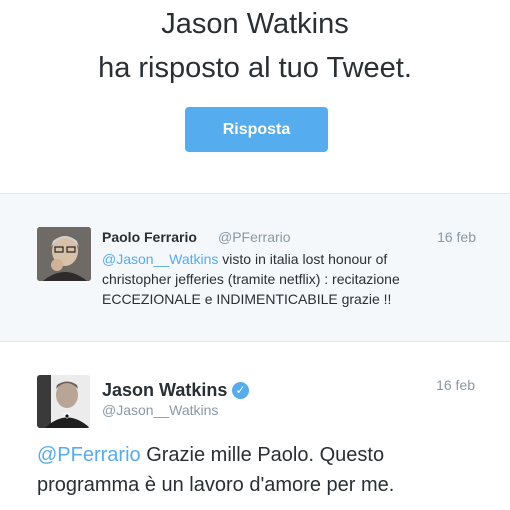 This screenshot has height=510, width=510. What do you see at coordinates (240, 390) in the screenshot?
I see `verified-check-icon: ✓` at bounding box center [240, 390].